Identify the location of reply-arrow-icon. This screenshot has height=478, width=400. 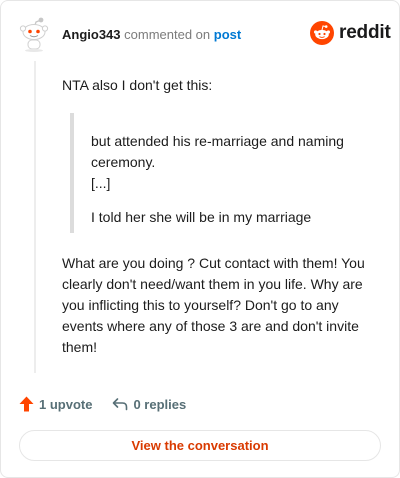
(120, 404).